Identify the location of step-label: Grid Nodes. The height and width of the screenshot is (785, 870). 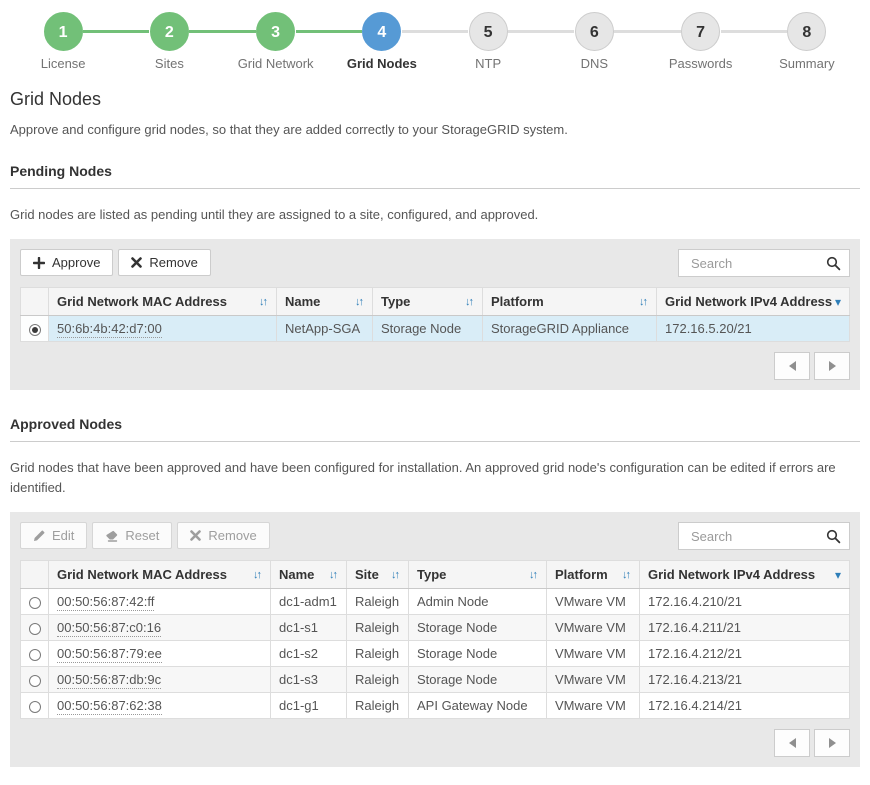
(381, 63).